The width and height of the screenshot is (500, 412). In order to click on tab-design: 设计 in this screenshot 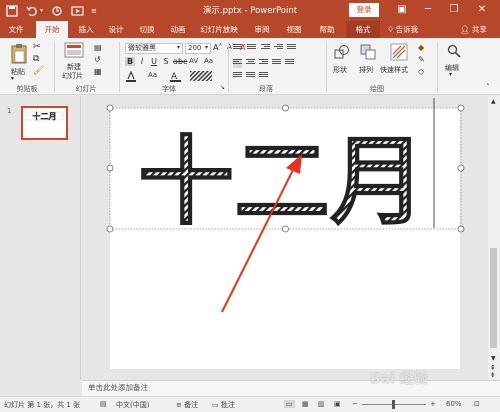, I will do `click(116, 29)`.